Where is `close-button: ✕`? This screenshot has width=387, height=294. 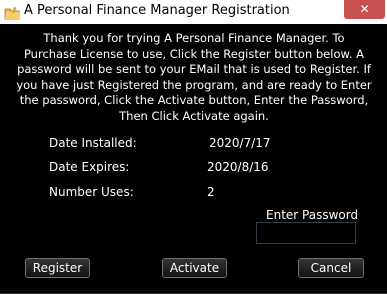
close-button: ✕ is located at coordinates (364, 9).